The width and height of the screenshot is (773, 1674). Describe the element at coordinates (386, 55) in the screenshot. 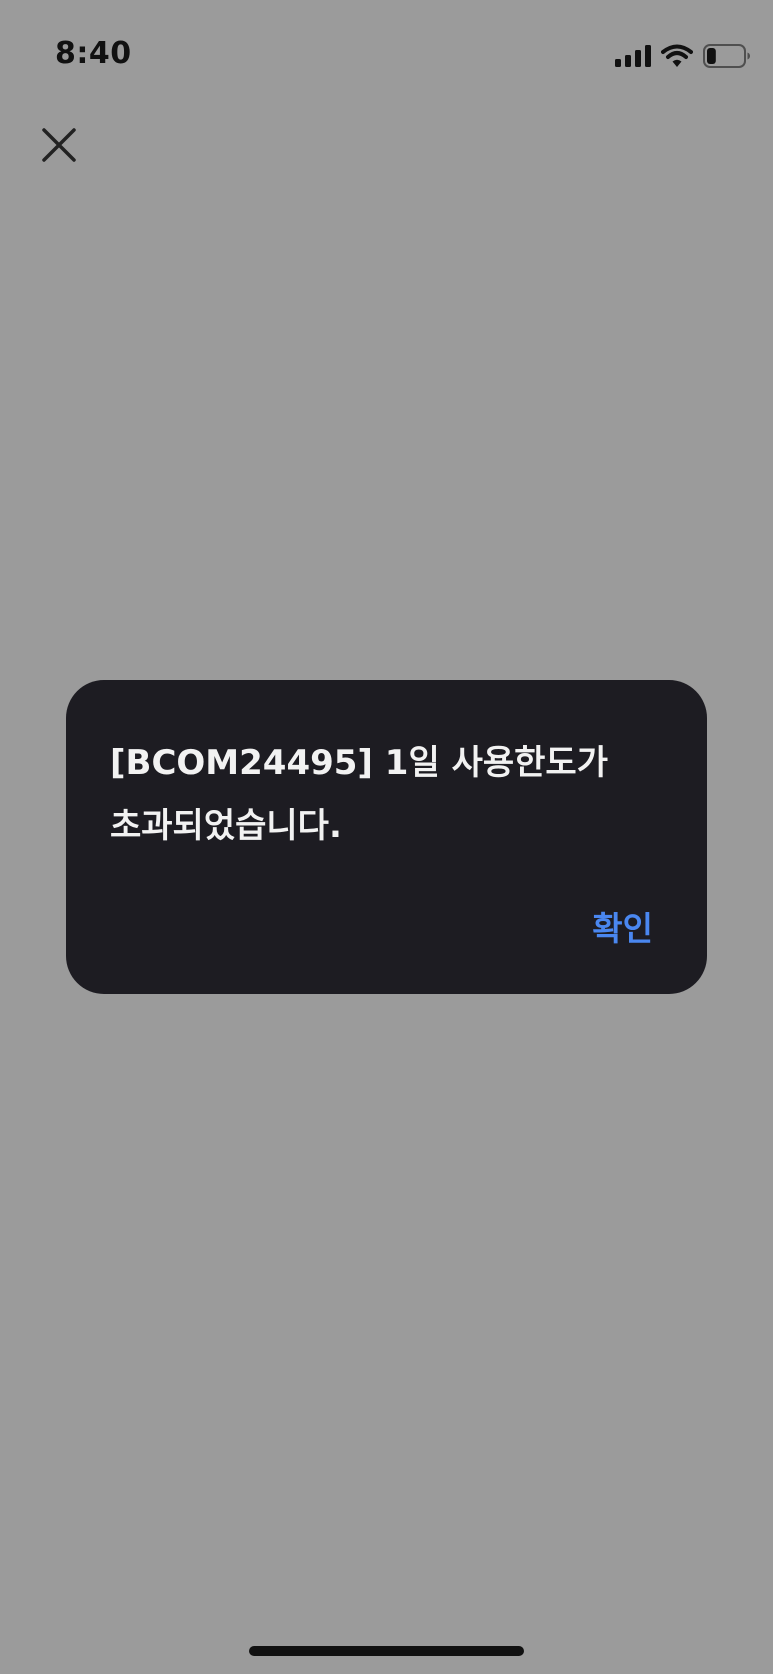

I see `status-bar: 8:40` at that location.